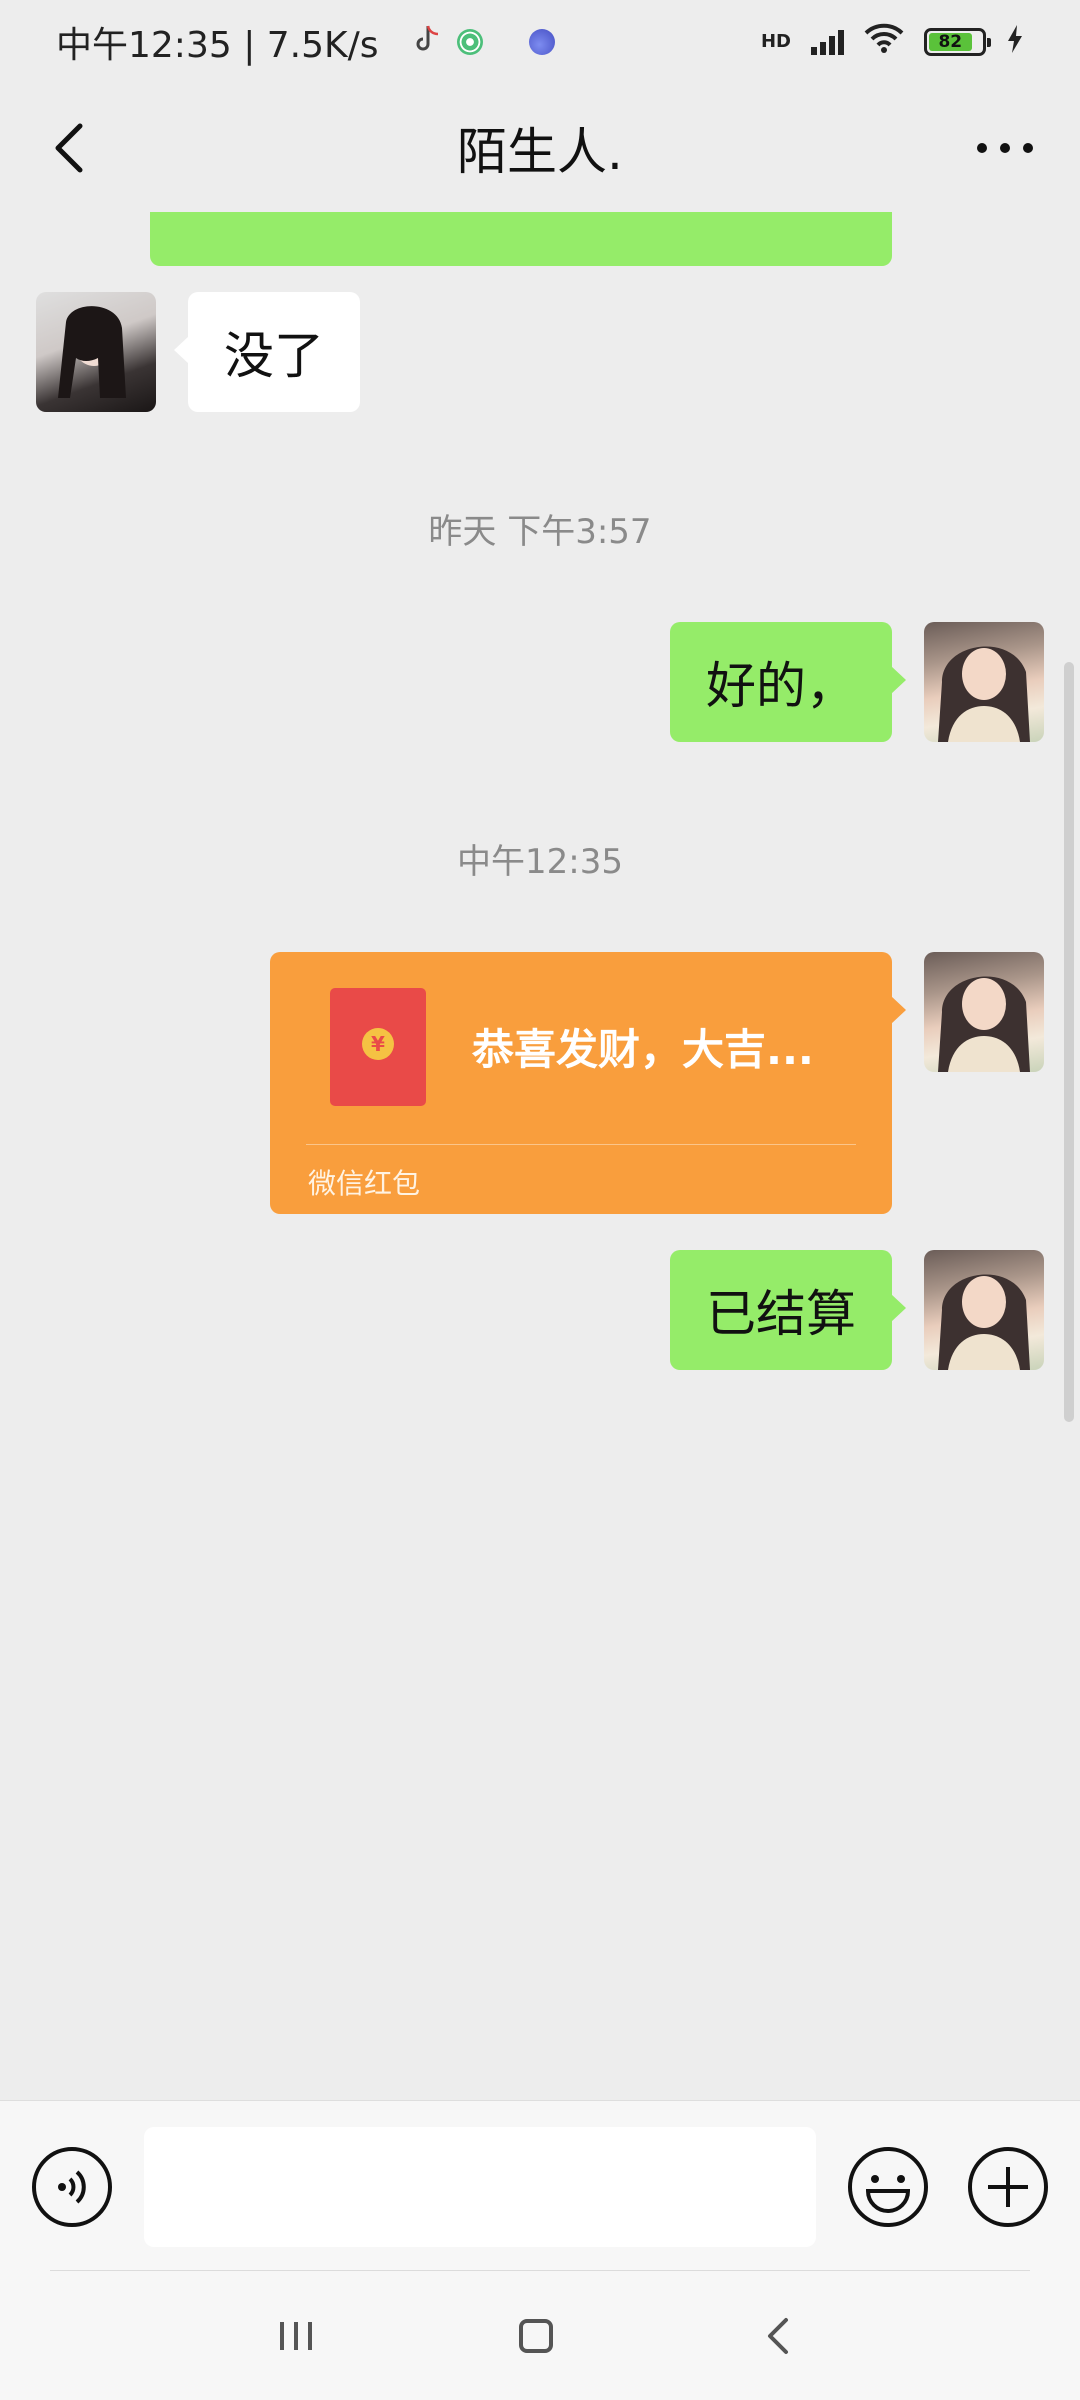 The image size is (1080, 2400). I want to click on battery-icon: 82, so click(957, 42).